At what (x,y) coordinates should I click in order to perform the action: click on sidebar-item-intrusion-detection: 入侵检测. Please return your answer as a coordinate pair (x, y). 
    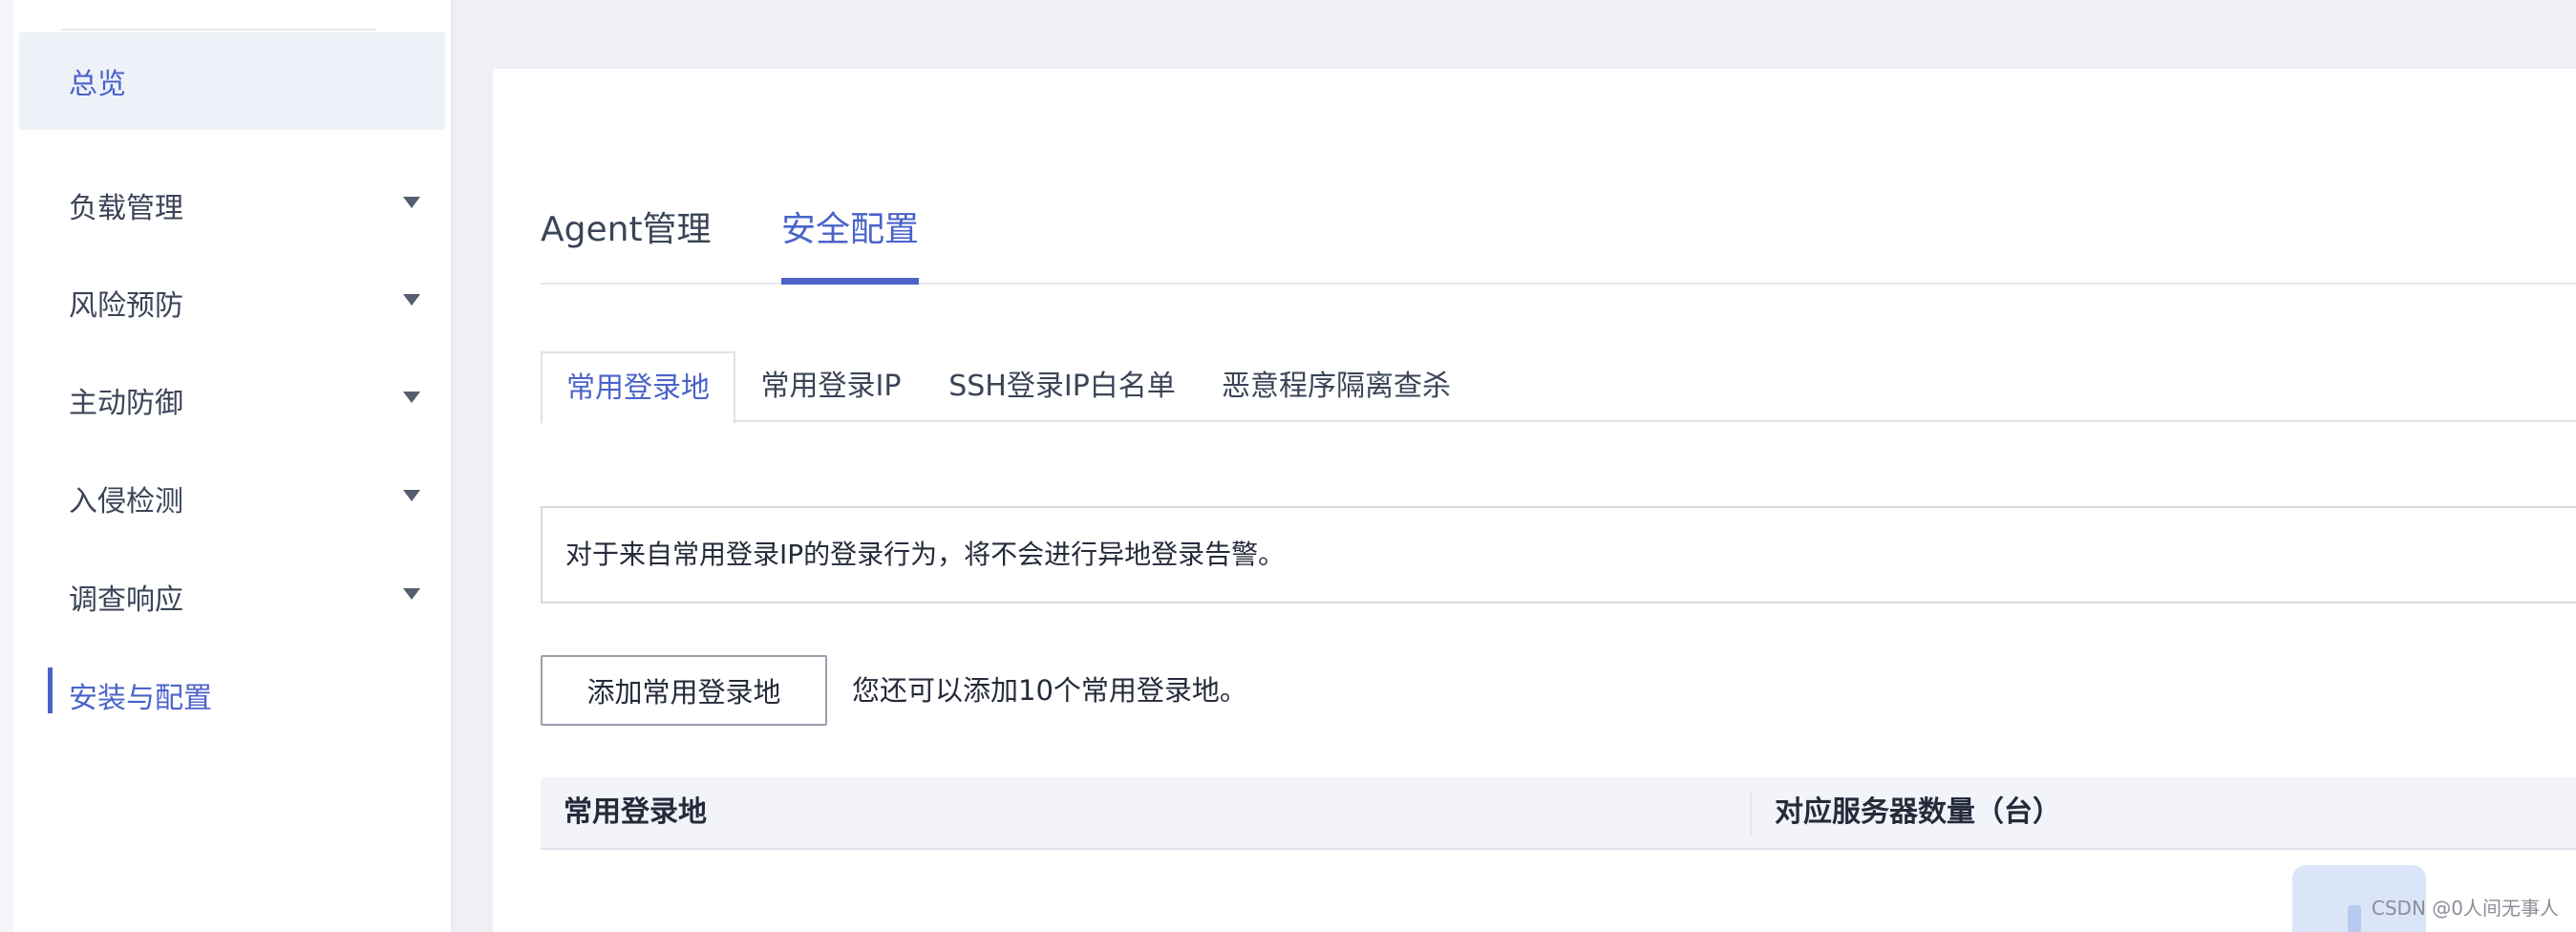
    Looking at the image, I should click on (232, 499).